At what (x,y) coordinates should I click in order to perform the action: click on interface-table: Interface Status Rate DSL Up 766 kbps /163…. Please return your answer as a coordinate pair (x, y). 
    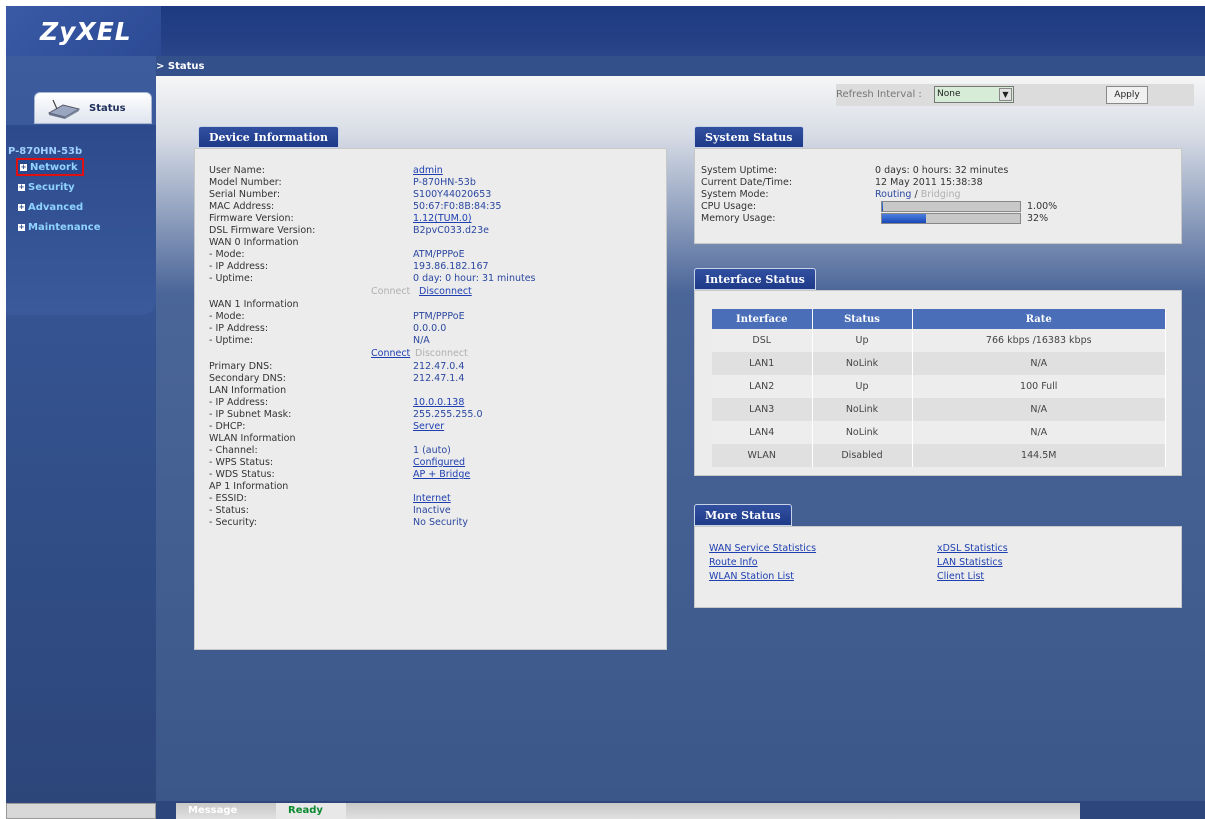
    Looking at the image, I should click on (939, 388).